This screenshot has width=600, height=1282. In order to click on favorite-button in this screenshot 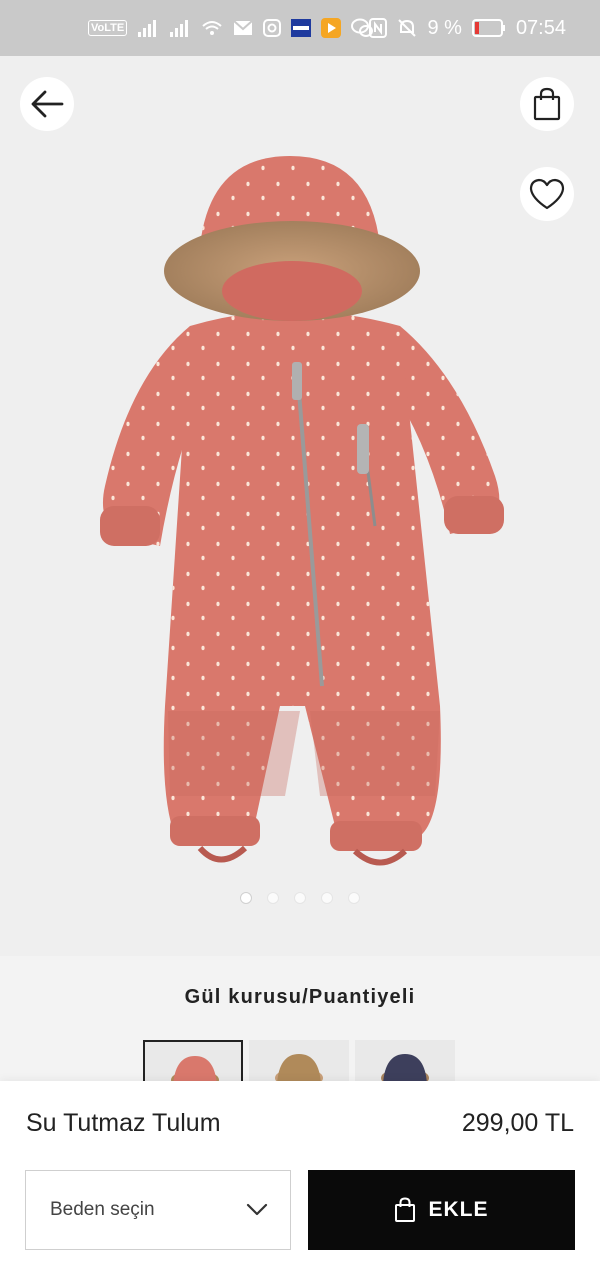, I will do `click(547, 194)`.